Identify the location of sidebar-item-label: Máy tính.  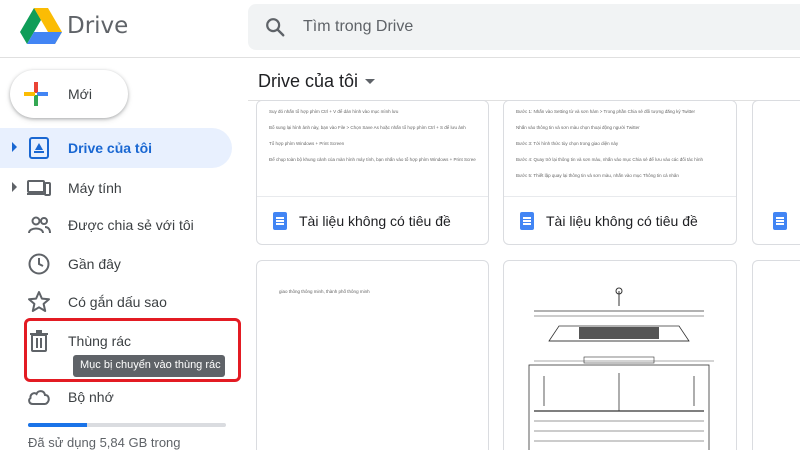
(95, 188).